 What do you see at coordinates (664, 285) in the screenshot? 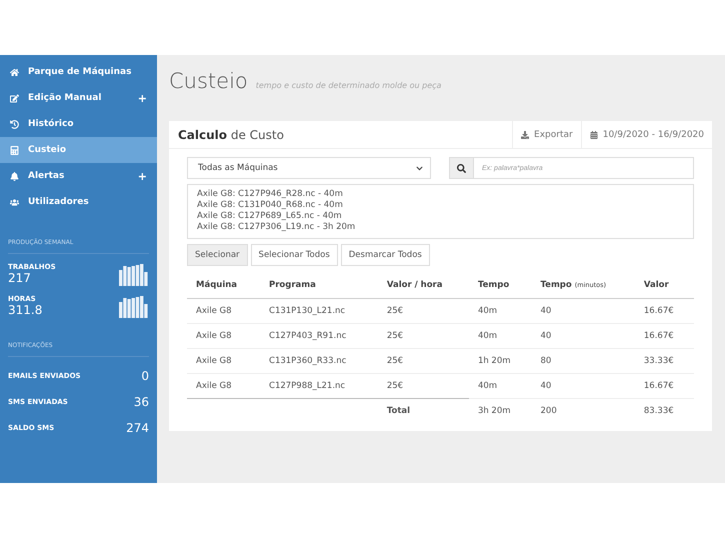
I see `column-header: Valor` at bounding box center [664, 285].